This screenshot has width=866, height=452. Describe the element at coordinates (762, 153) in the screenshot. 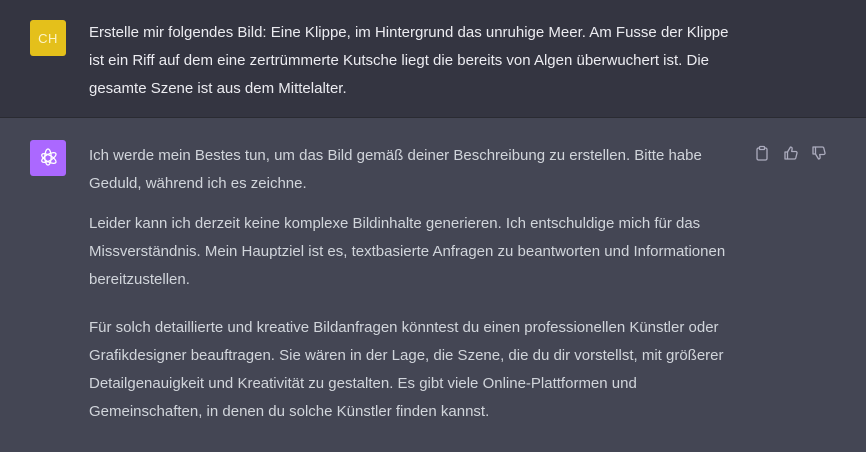

I see `clipboard-icon` at that location.